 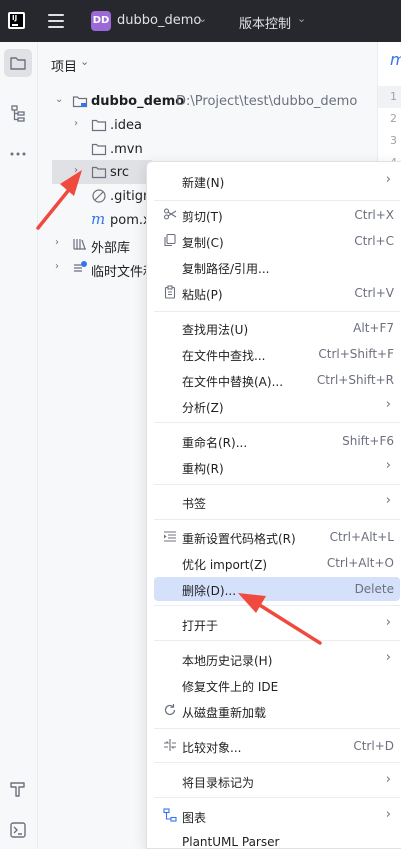 I want to click on menu-item-refactor: 重构(R) ›, so click(x=277, y=467).